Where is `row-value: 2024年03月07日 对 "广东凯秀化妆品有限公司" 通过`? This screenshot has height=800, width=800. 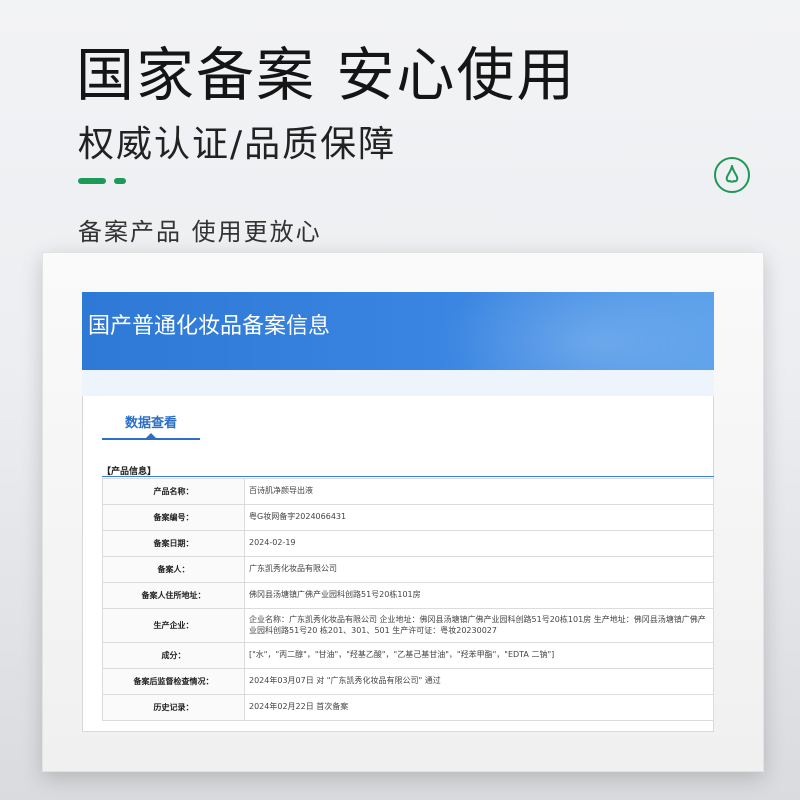
row-value: 2024年03月07日 对 "广东凯秀化妆品有限公司" 通过 is located at coordinates (479, 681).